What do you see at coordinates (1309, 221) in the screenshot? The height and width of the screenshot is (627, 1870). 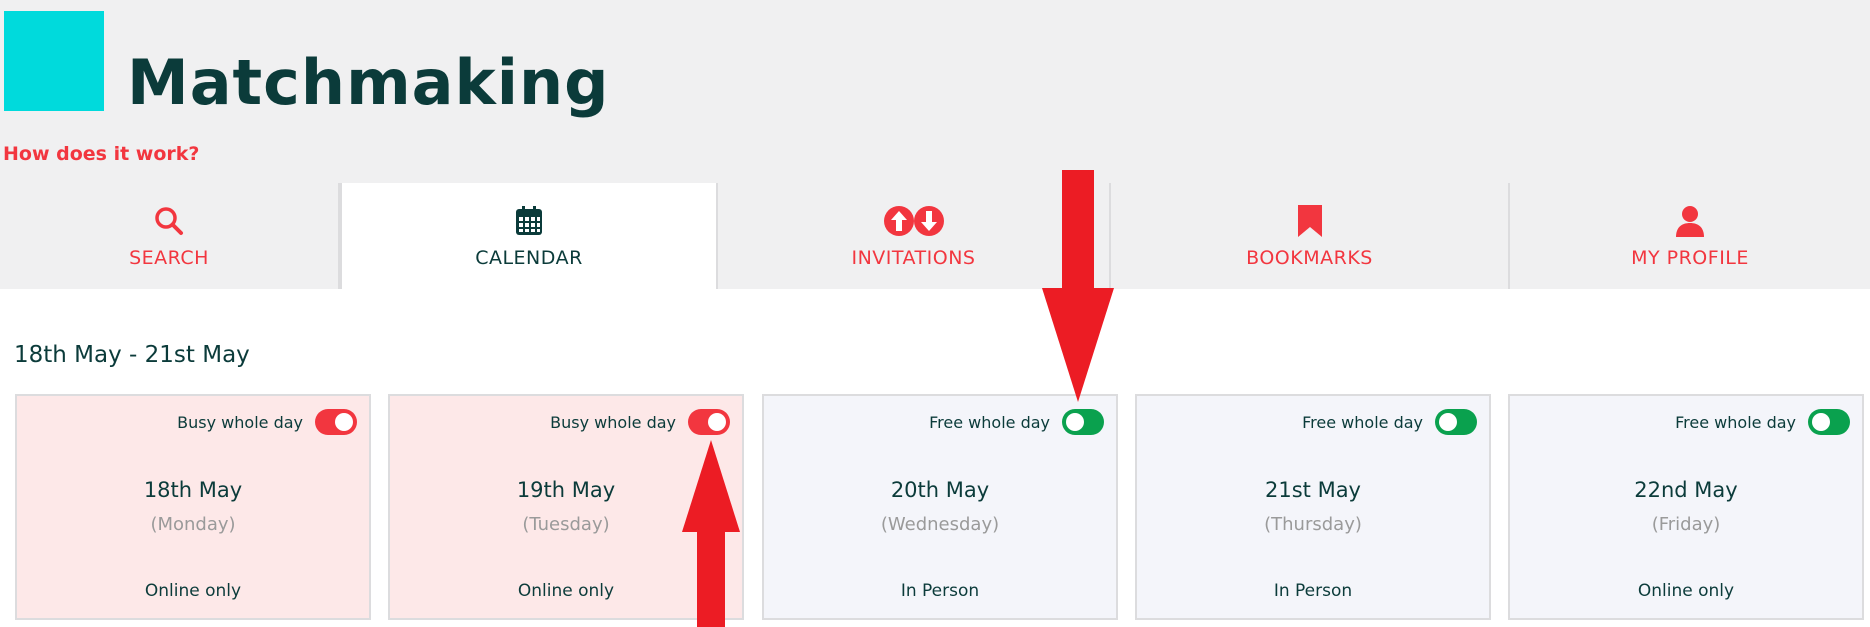 I see `bookmark-icon` at bounding box center [1309, 221].